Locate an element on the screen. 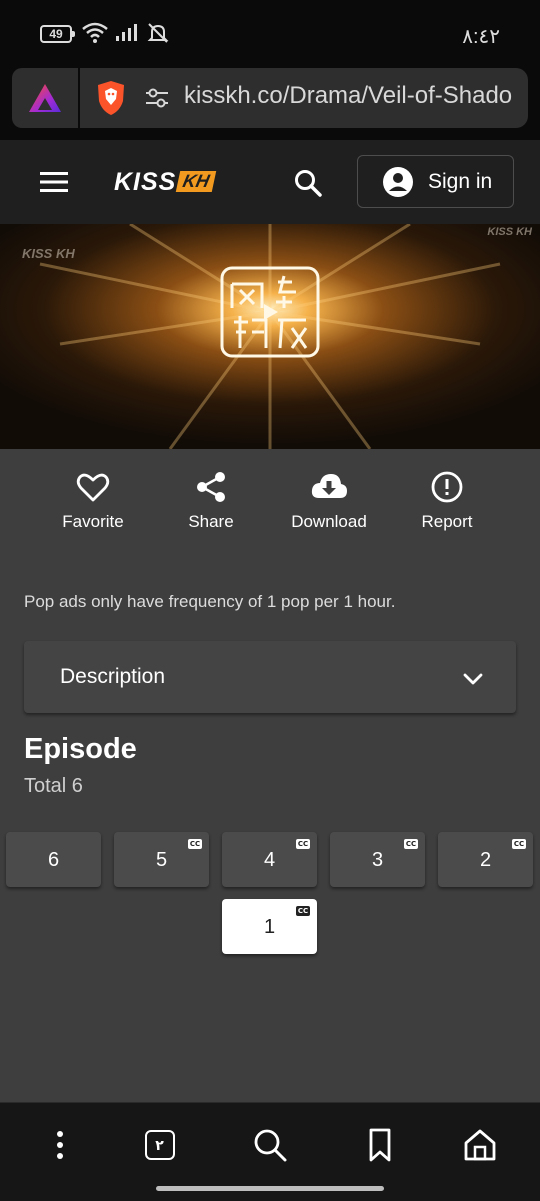 This screenshot has height=1201, width=540. clock: ٨:٤٢ is located at coordinates (481, 37).